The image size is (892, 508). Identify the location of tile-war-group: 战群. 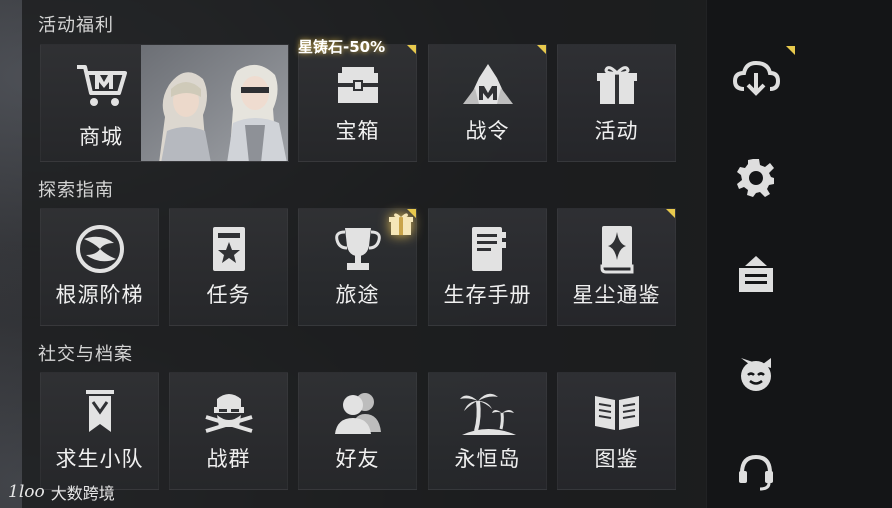
(228, 431).